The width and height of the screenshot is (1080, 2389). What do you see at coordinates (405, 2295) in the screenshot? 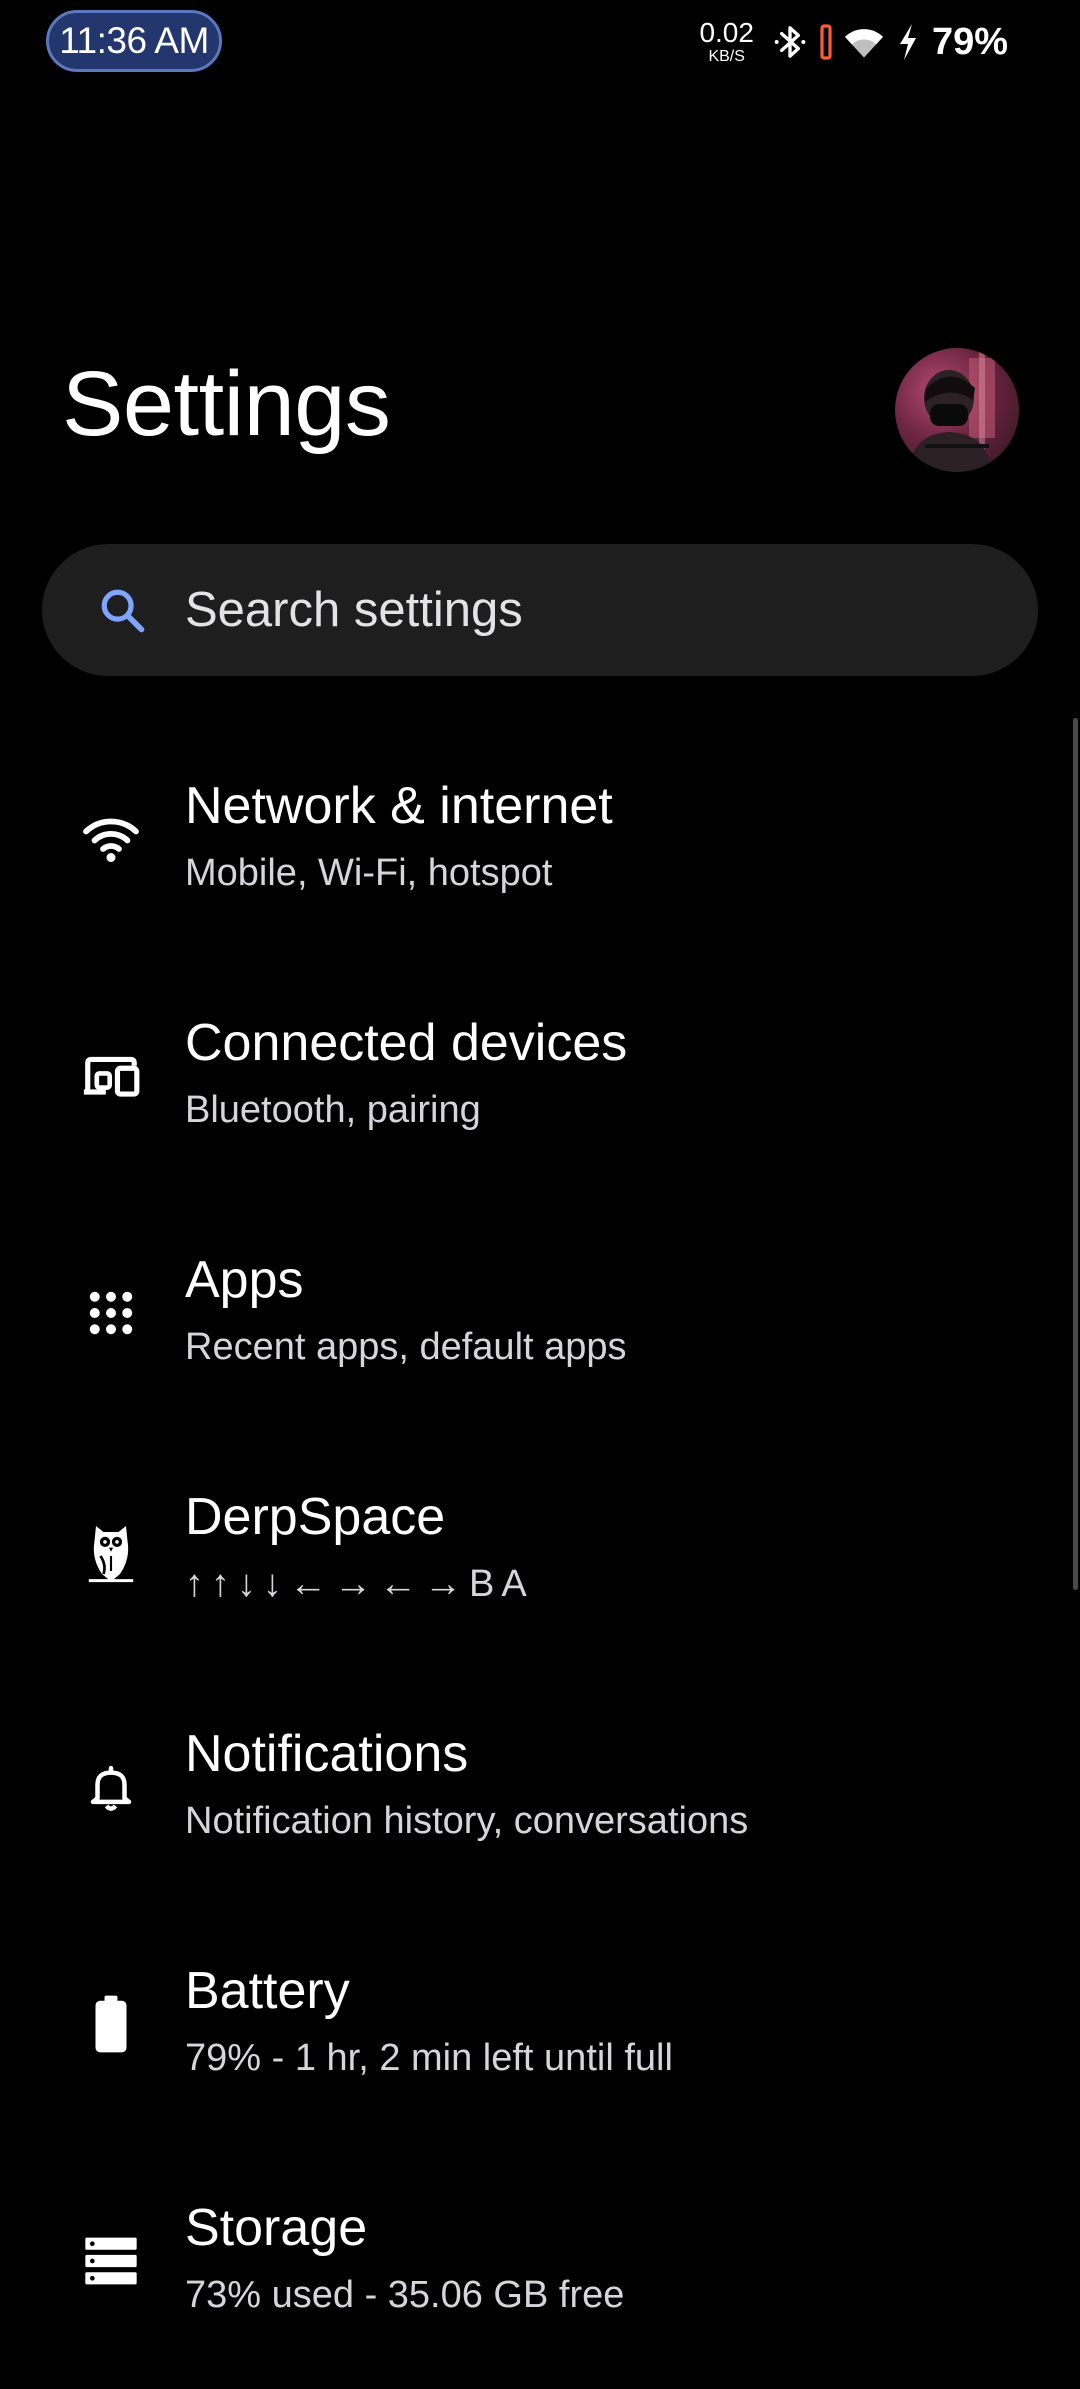
I see `setting-subtitle: 73% used - 35.06 GB free` at bounding box center [405, 2295].